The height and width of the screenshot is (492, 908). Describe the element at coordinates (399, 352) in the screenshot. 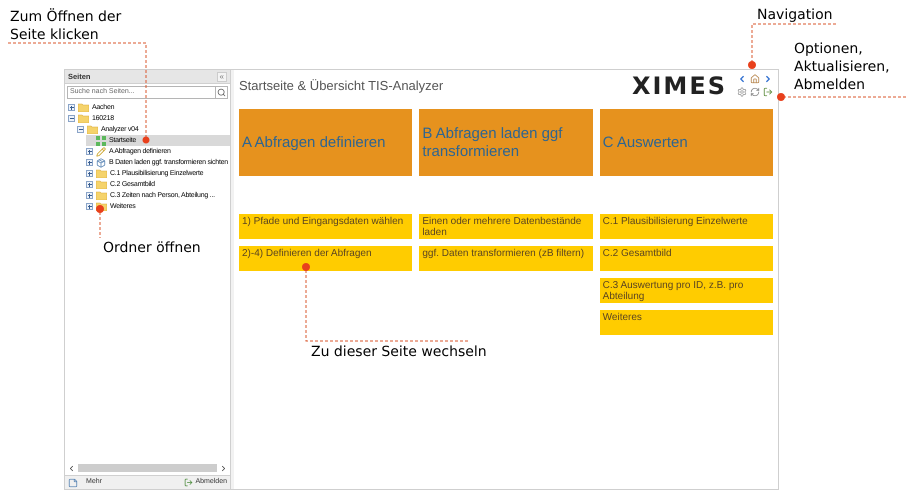

I see `annotation-text: Zu dieser Seite wechseln` at that location.